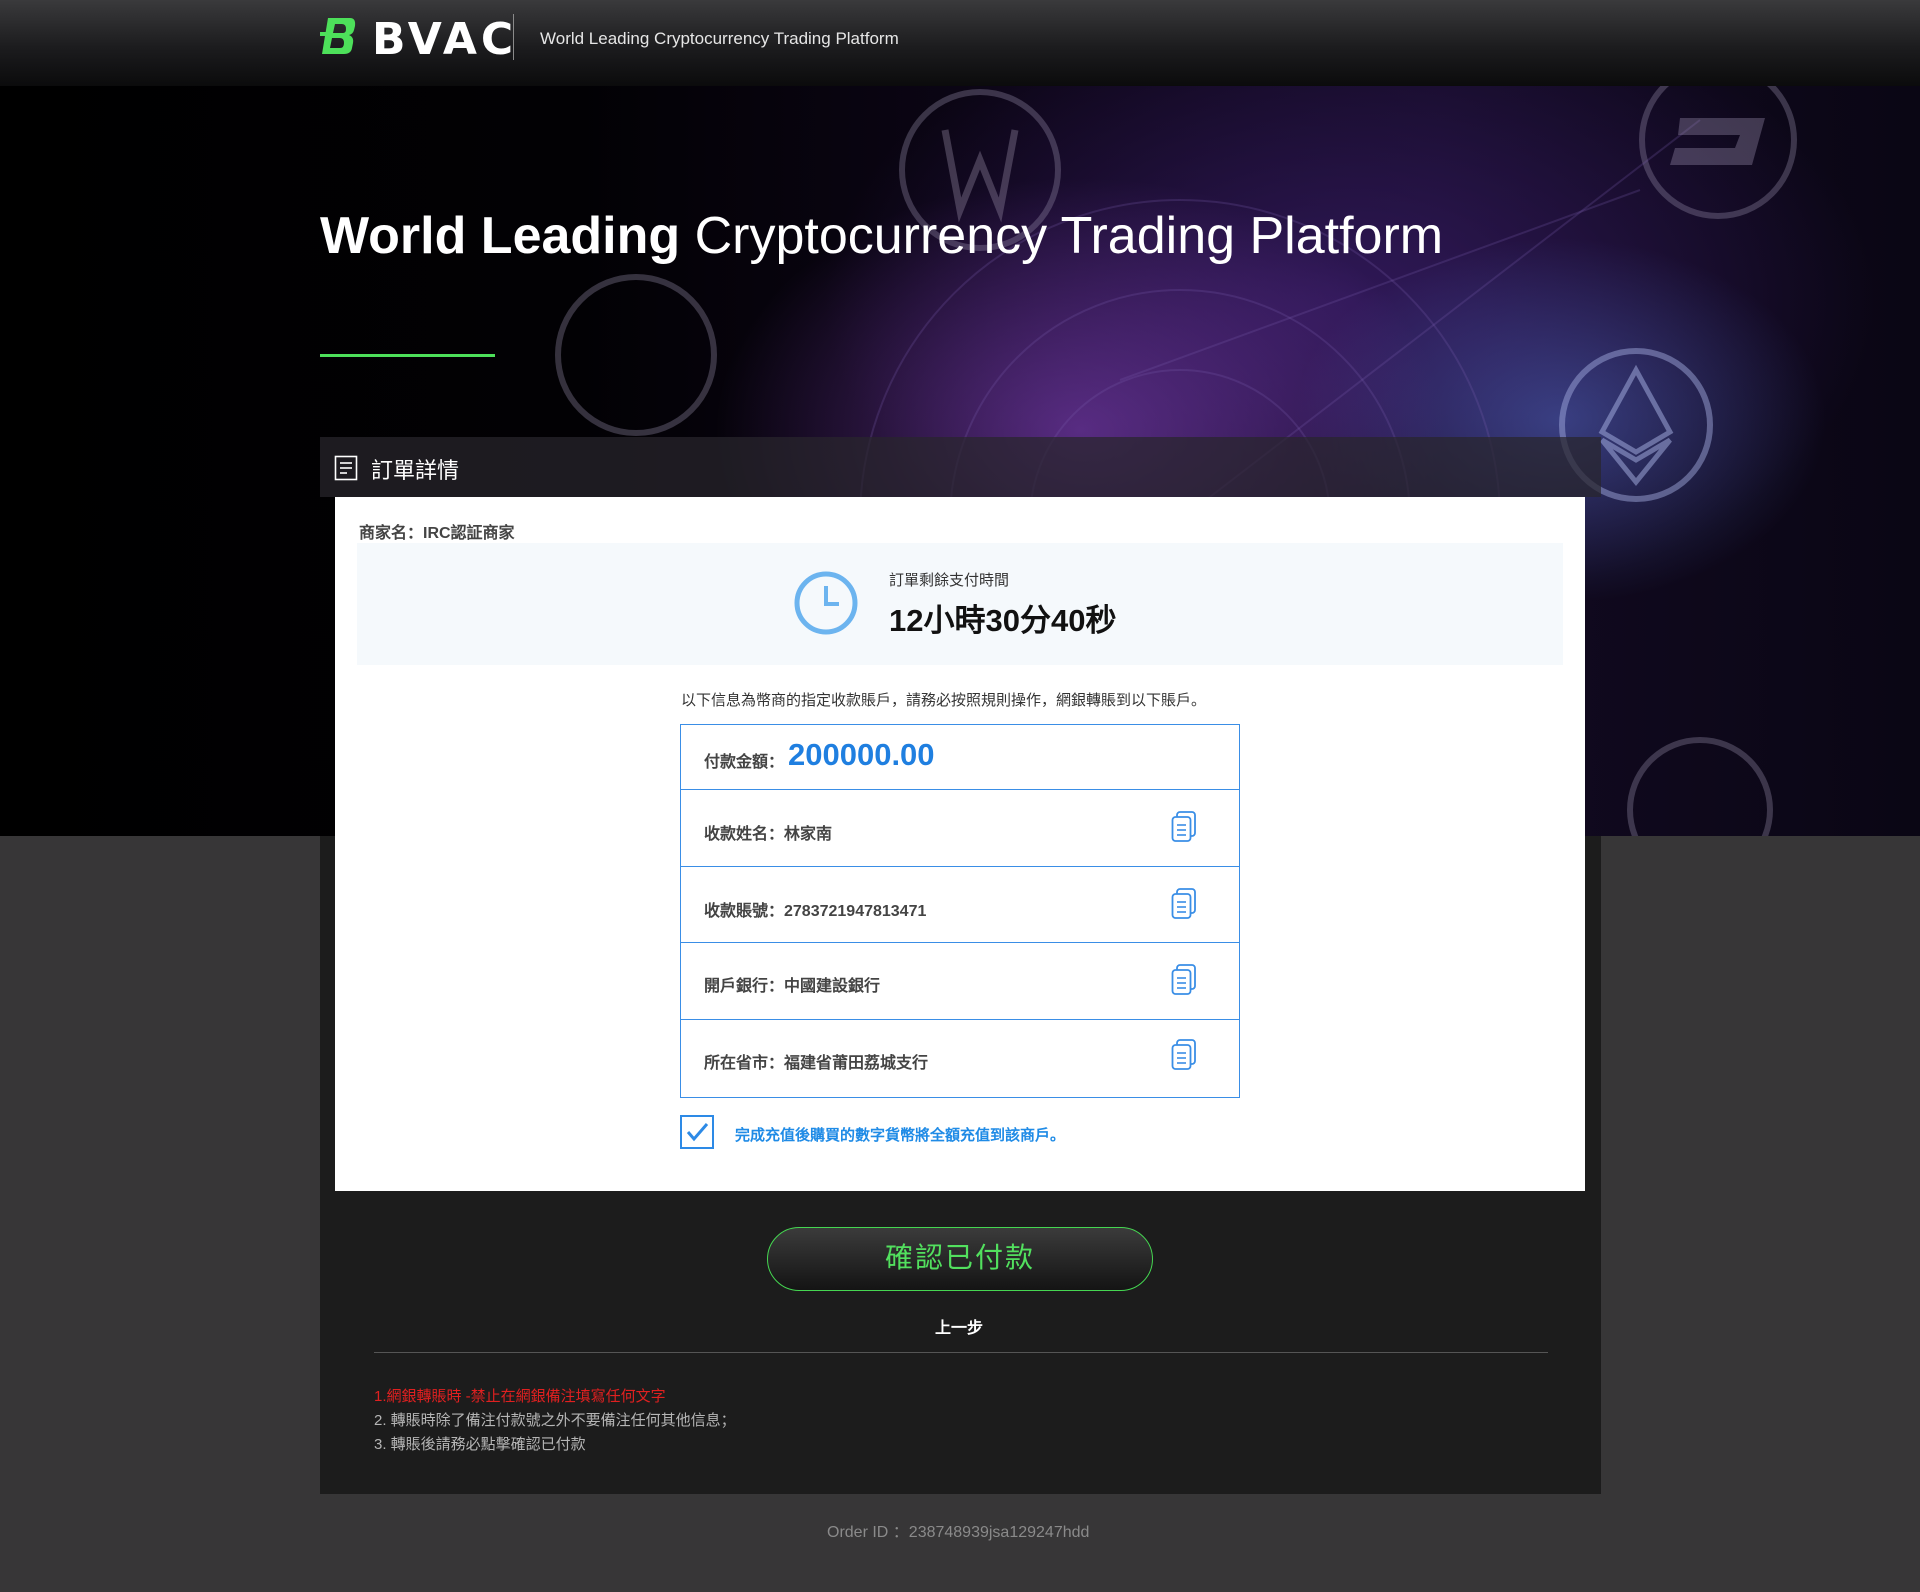 The width and height of the screenshot is (1920, 1592). I want to click on merchant-name: 商家名：IRC認証商家, so click(437, 533).